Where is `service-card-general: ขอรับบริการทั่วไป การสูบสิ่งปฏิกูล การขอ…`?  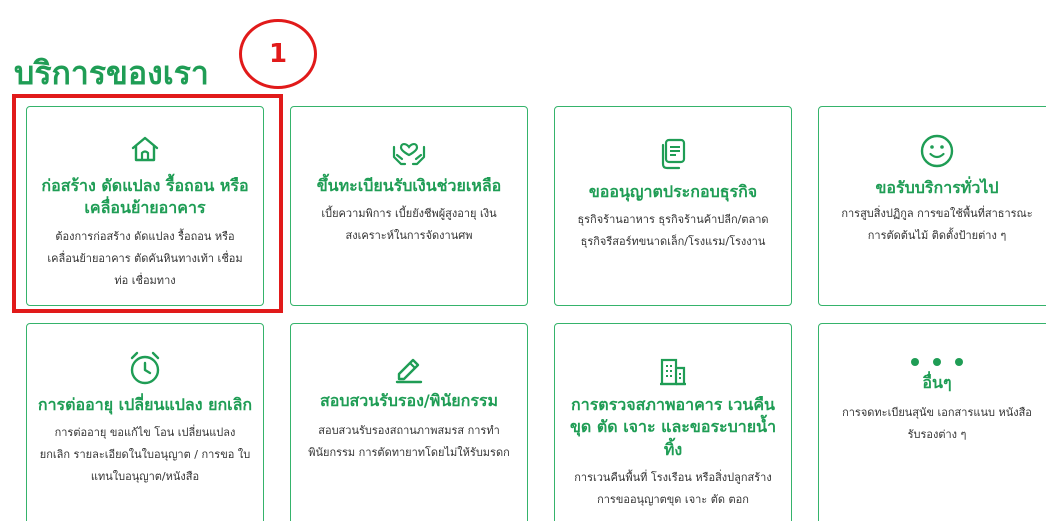
service-card-general: ขอรับบริการทั่วไป การสูบสิ่งปฏิกูล การขอ… is located at coordinates (932, 206).